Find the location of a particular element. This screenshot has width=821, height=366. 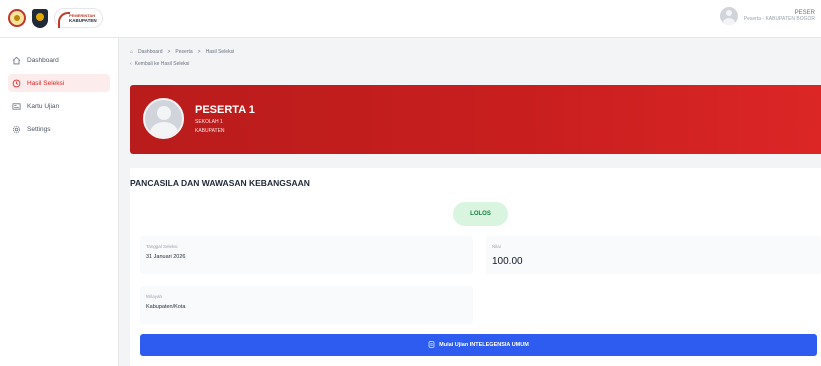

user-info: PESER Peserta - KABUPATEN BOGOR is located at coordinates (779, 16).